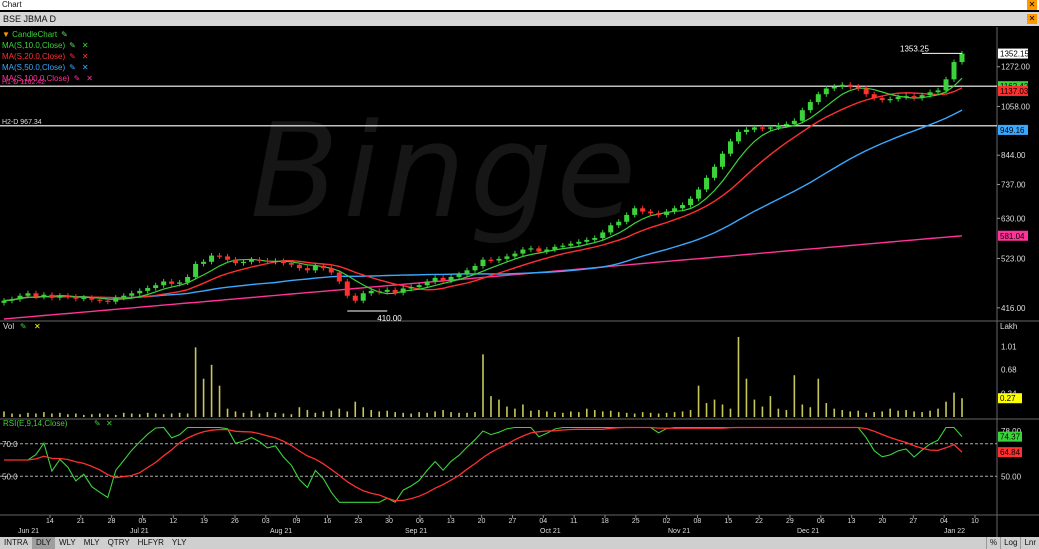 Image resolution: width=1039 pixels, height=549 pixels. What do you see at coordinates (47, 78) in the screenshot?
I see `legend-ma100: MA(S,100.0,Close) ✎ ✕` at bounding box center [47, 78].